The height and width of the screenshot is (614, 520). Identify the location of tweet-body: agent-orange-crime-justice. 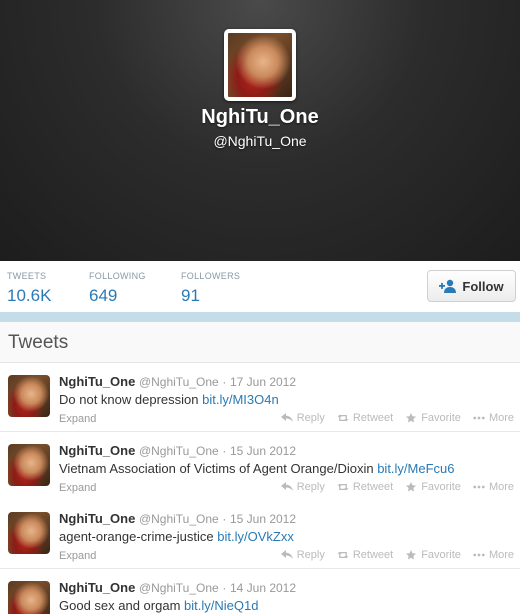
(136, 536).